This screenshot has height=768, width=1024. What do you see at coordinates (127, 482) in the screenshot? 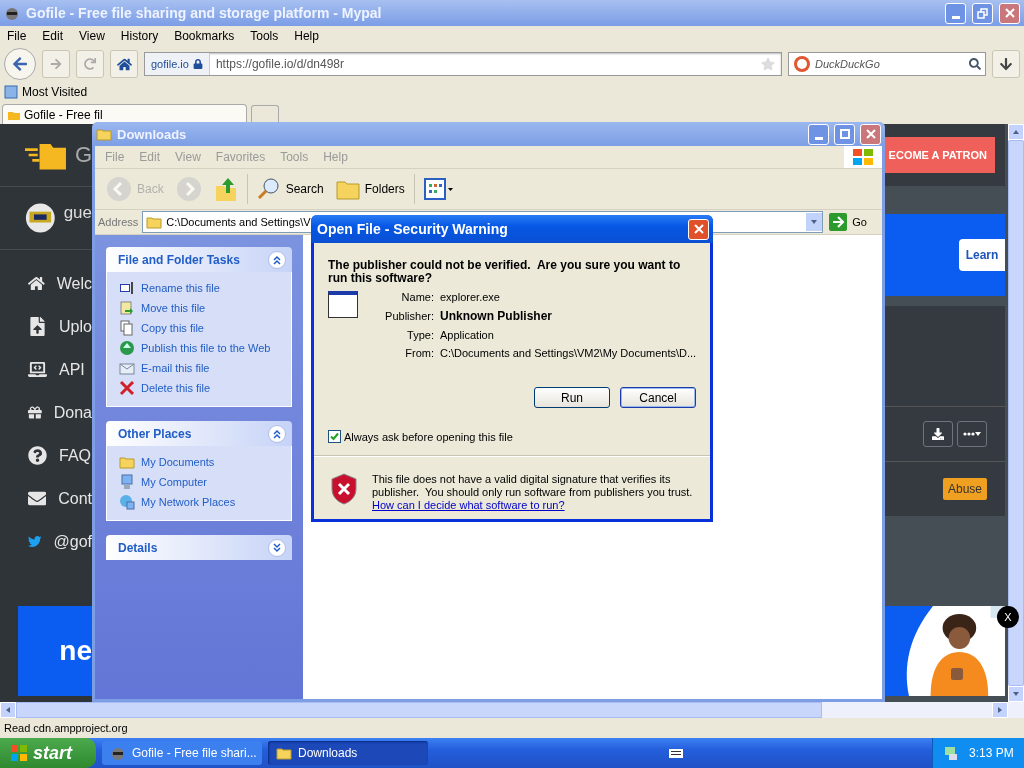
I see `computer-icon` at bounding box center [127, 482].